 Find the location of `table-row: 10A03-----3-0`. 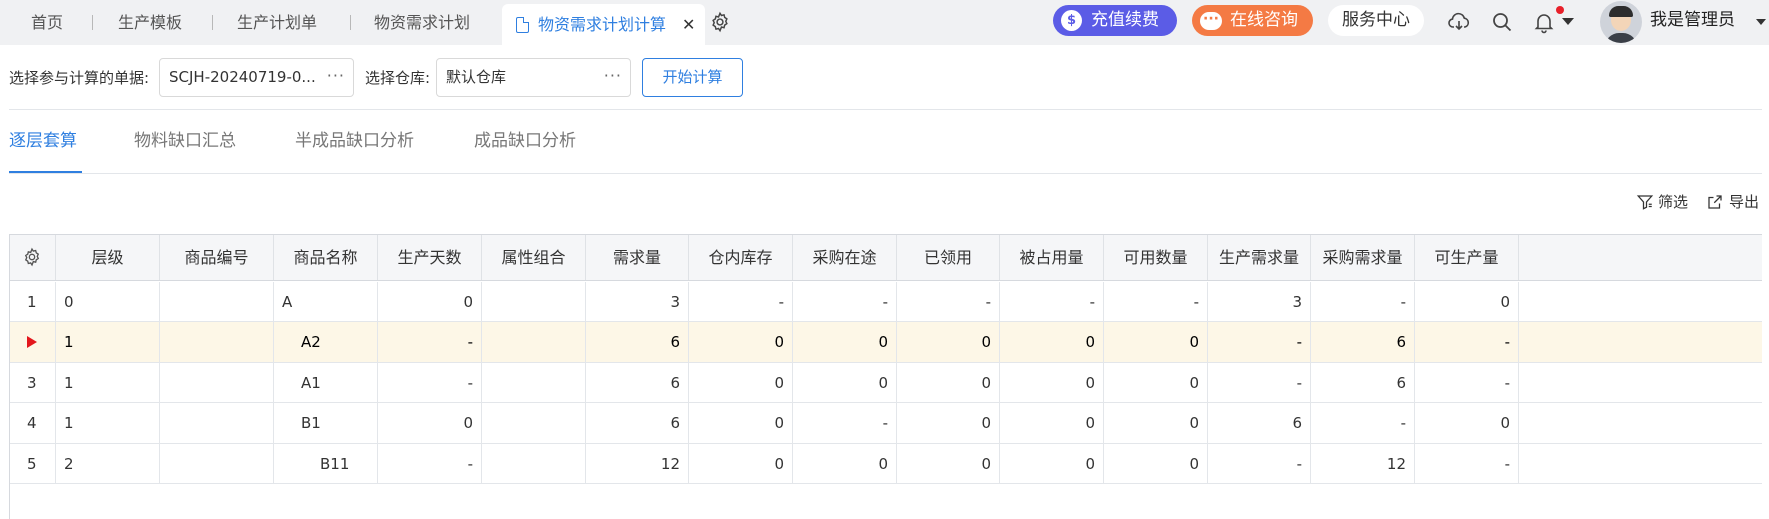

table-row: 10A03-----3-0 is located at coordinates (886, 302).